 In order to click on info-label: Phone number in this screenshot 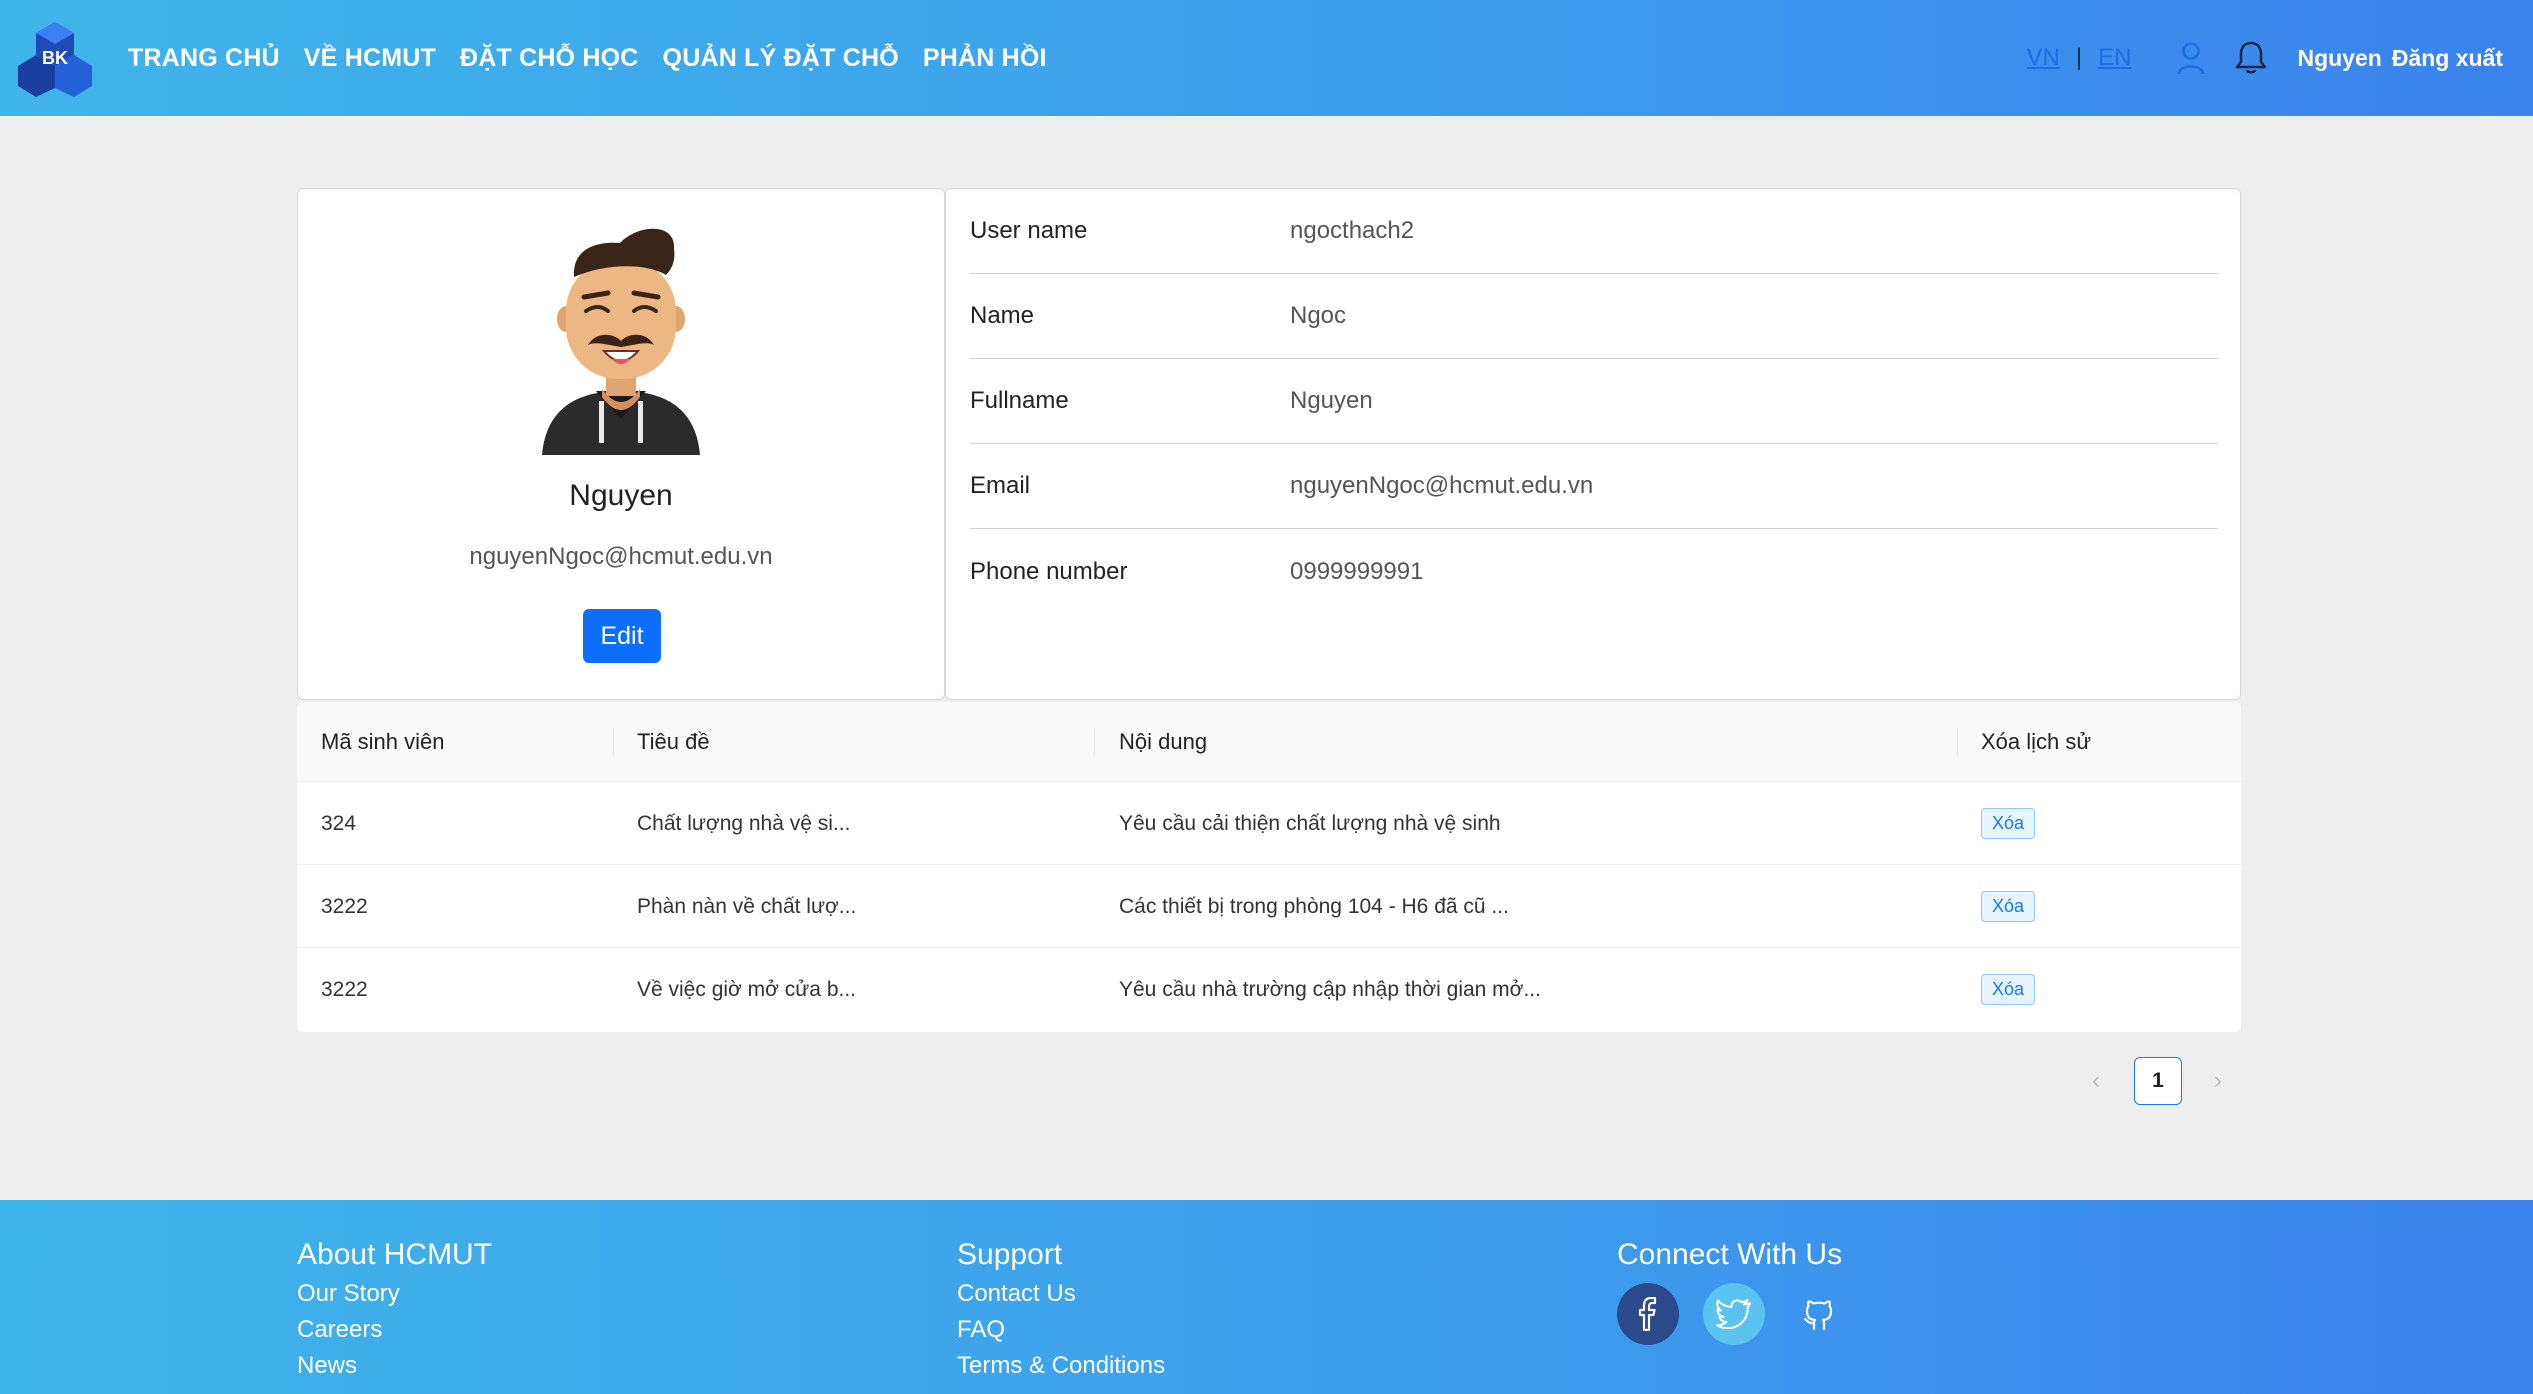, I will do `click(1049, 571)`.